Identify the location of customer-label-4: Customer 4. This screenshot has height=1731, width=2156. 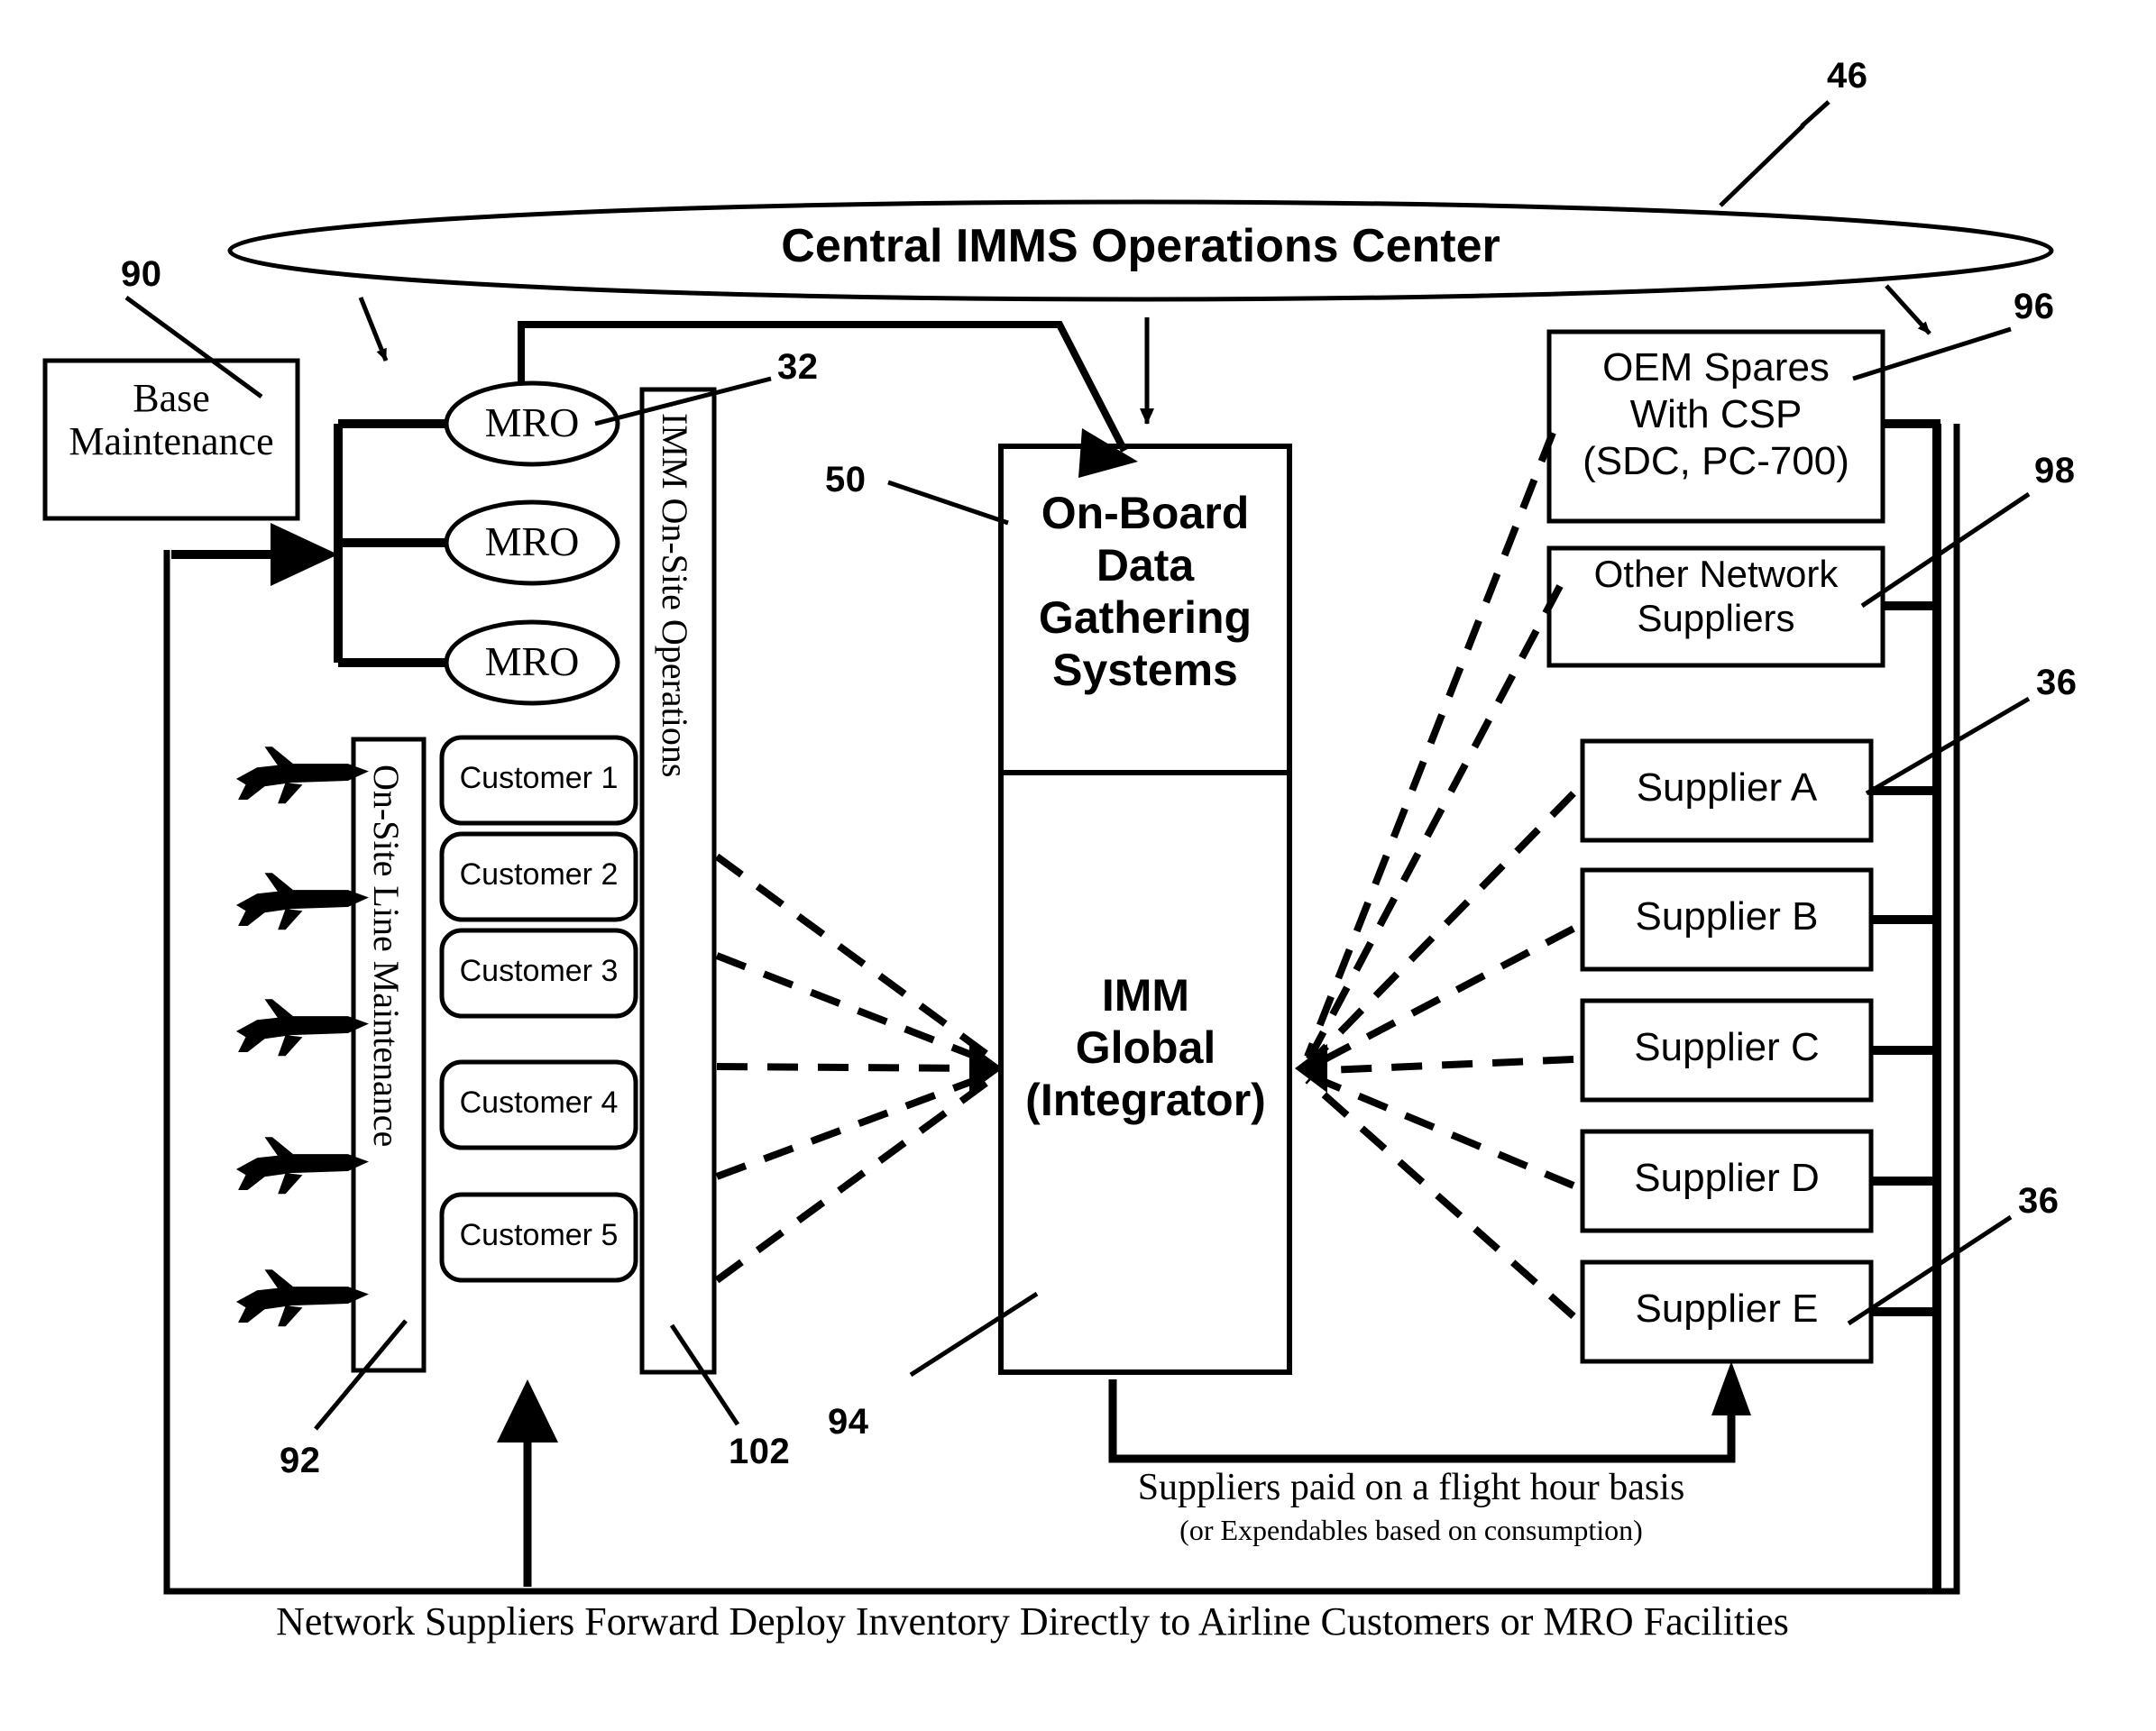
(539, 1102).